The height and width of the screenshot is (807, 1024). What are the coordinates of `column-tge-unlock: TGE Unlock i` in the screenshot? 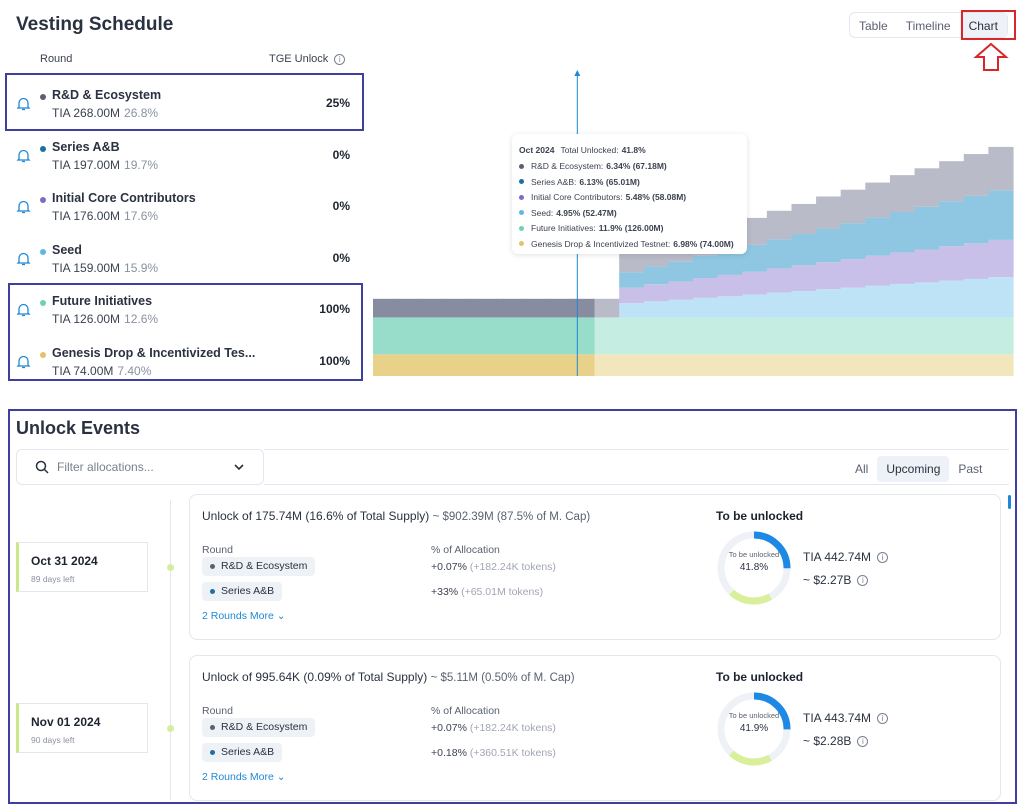 It's located at (307, 59).